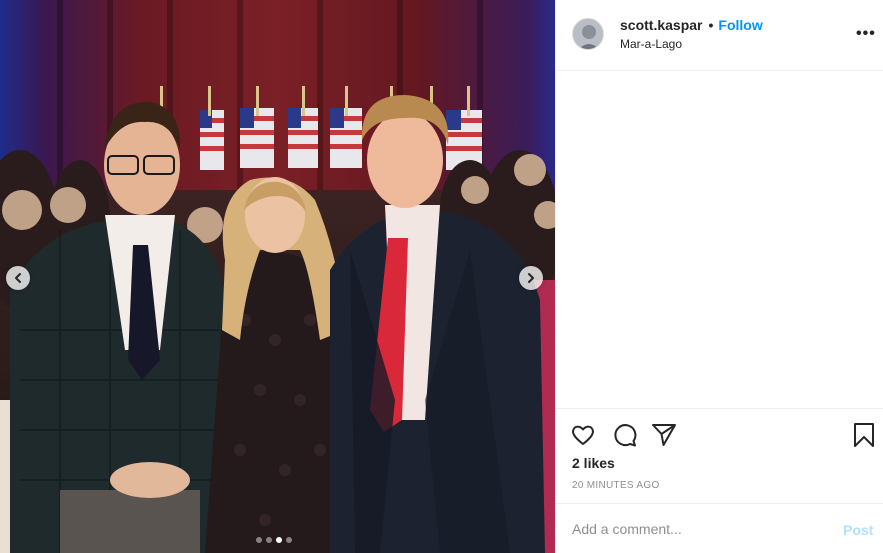  What do you see at coordinates (593, 463) in the screenshot?
I see `likes-count: 2 likes` at bounding box center [593, 463].